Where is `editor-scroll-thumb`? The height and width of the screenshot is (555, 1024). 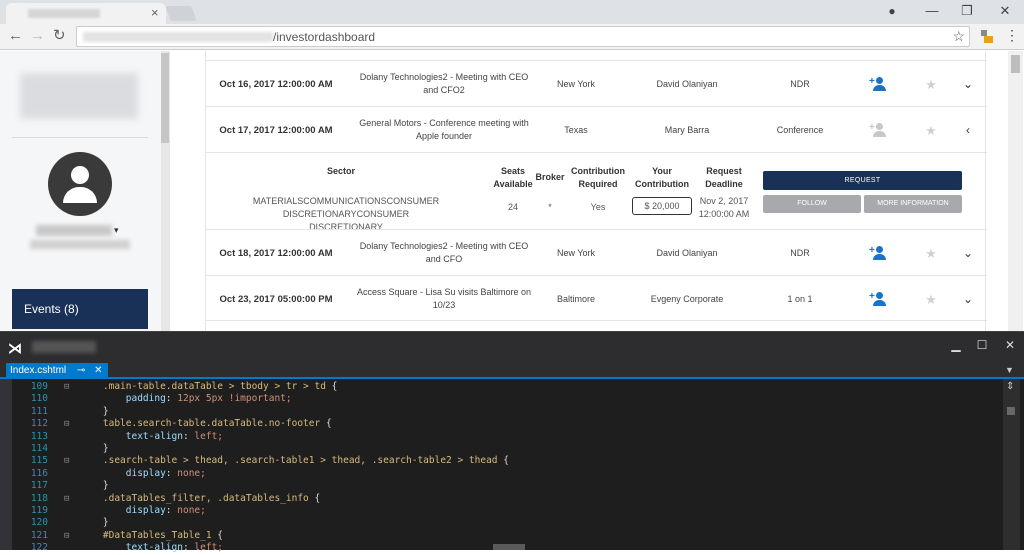
editor-scroll-thumb is located at coordinates (1011, 411).